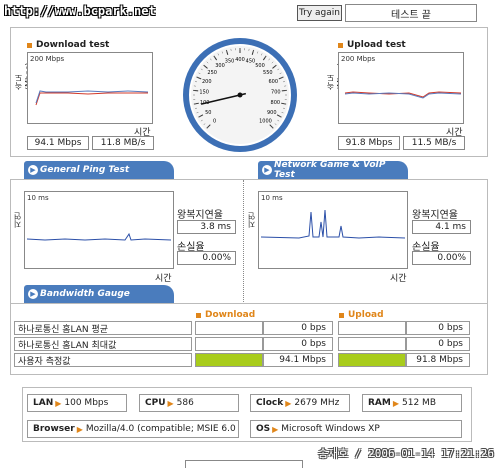 The height and width of the screenshot is (468, 500). I want to click on game-rtt-label: 왕복지연율, so click(435, 213).